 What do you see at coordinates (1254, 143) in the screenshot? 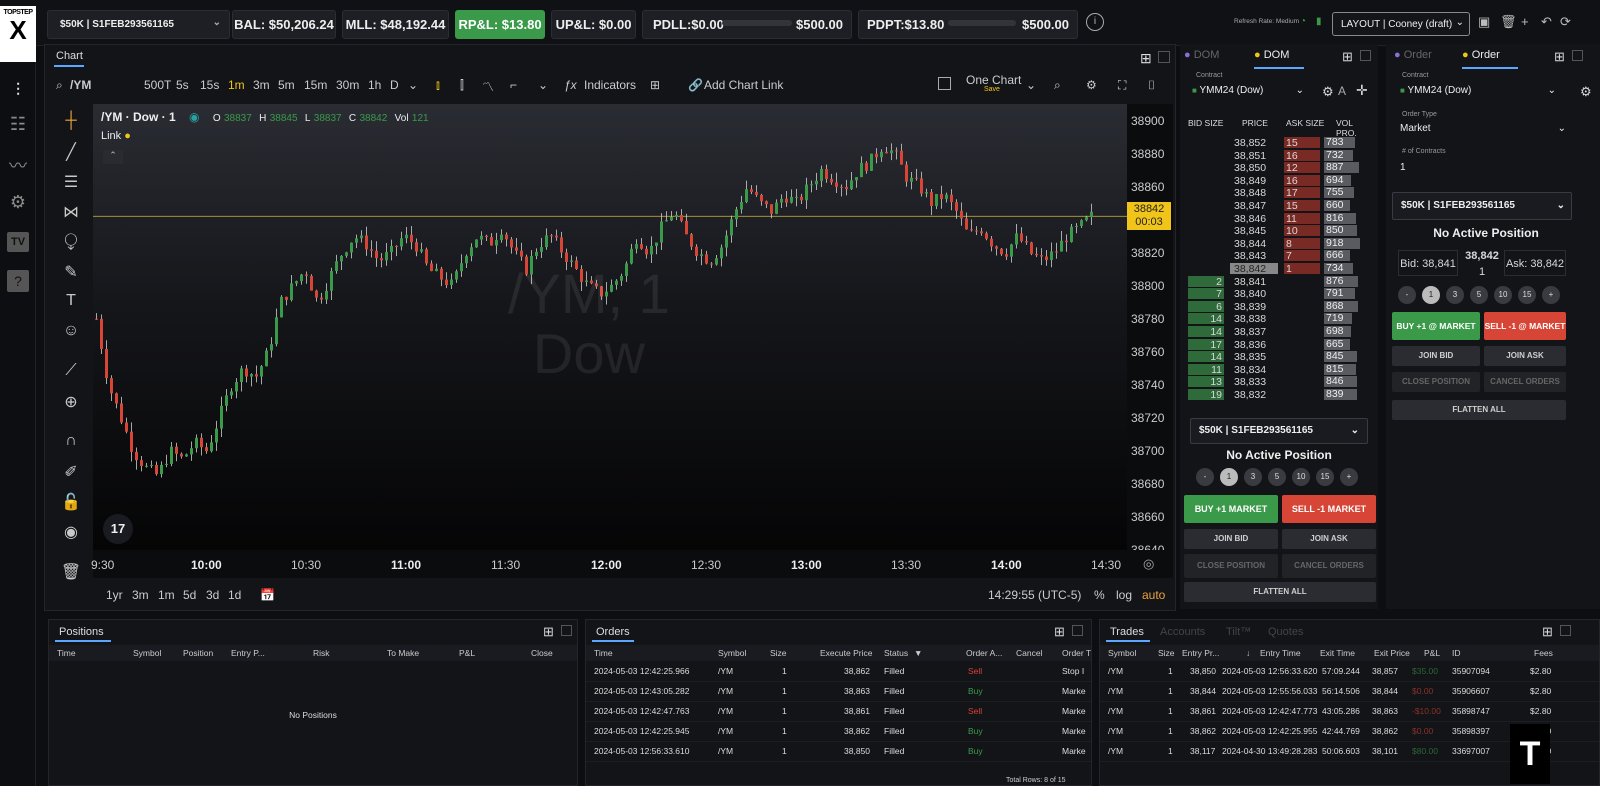
I see `price-cell: 38,852` at bounding box center [1254, 143].